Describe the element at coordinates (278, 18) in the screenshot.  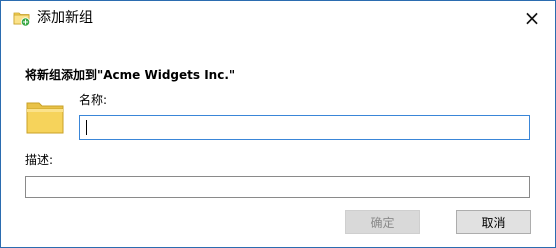
I see `title-bar: 添加新组 ×` at that location.